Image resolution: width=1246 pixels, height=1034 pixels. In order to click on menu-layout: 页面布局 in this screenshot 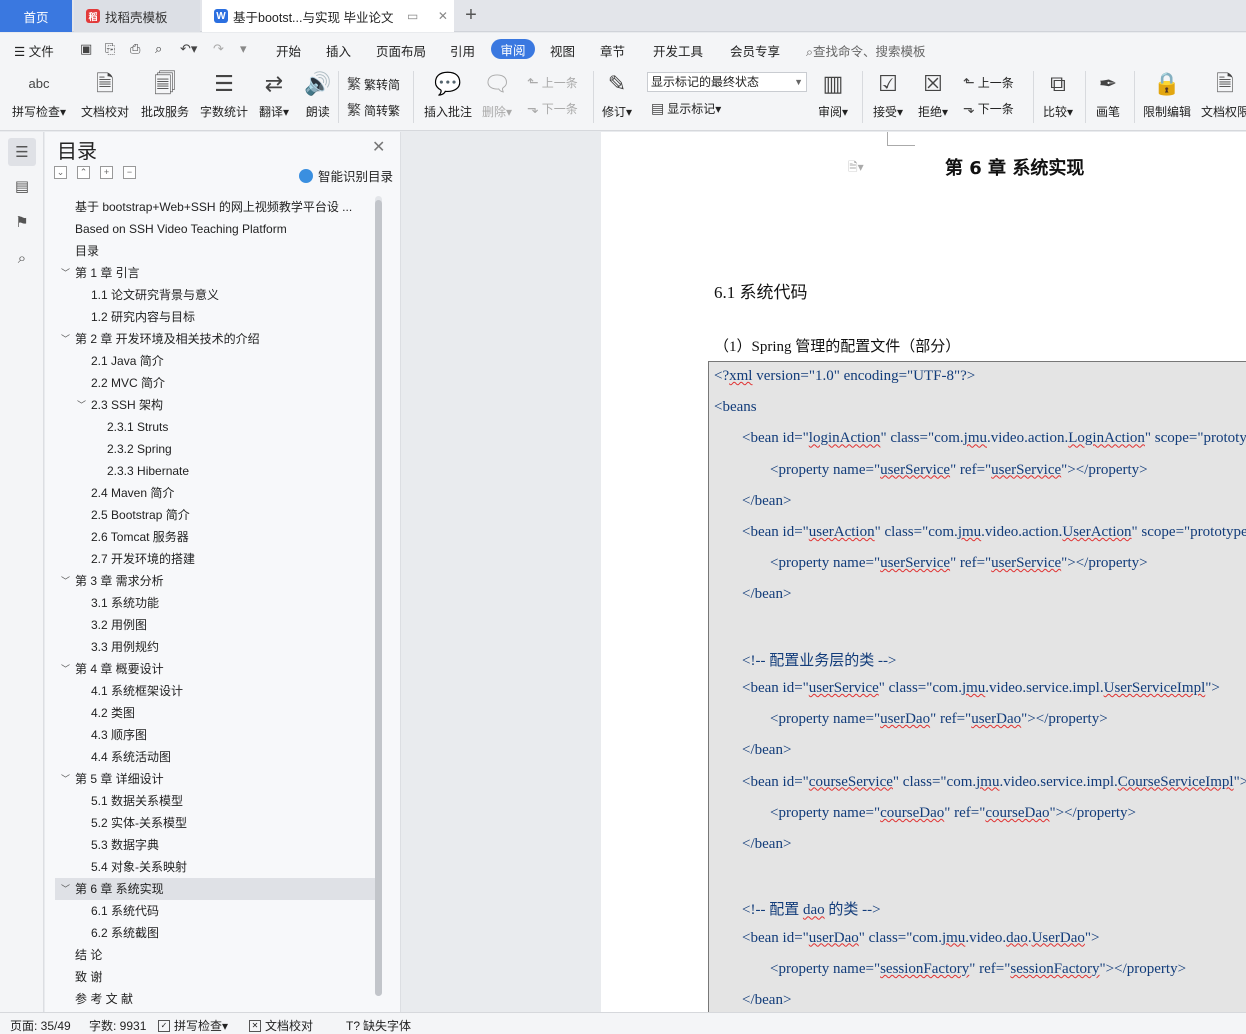, I will do `click(401, 50)`.